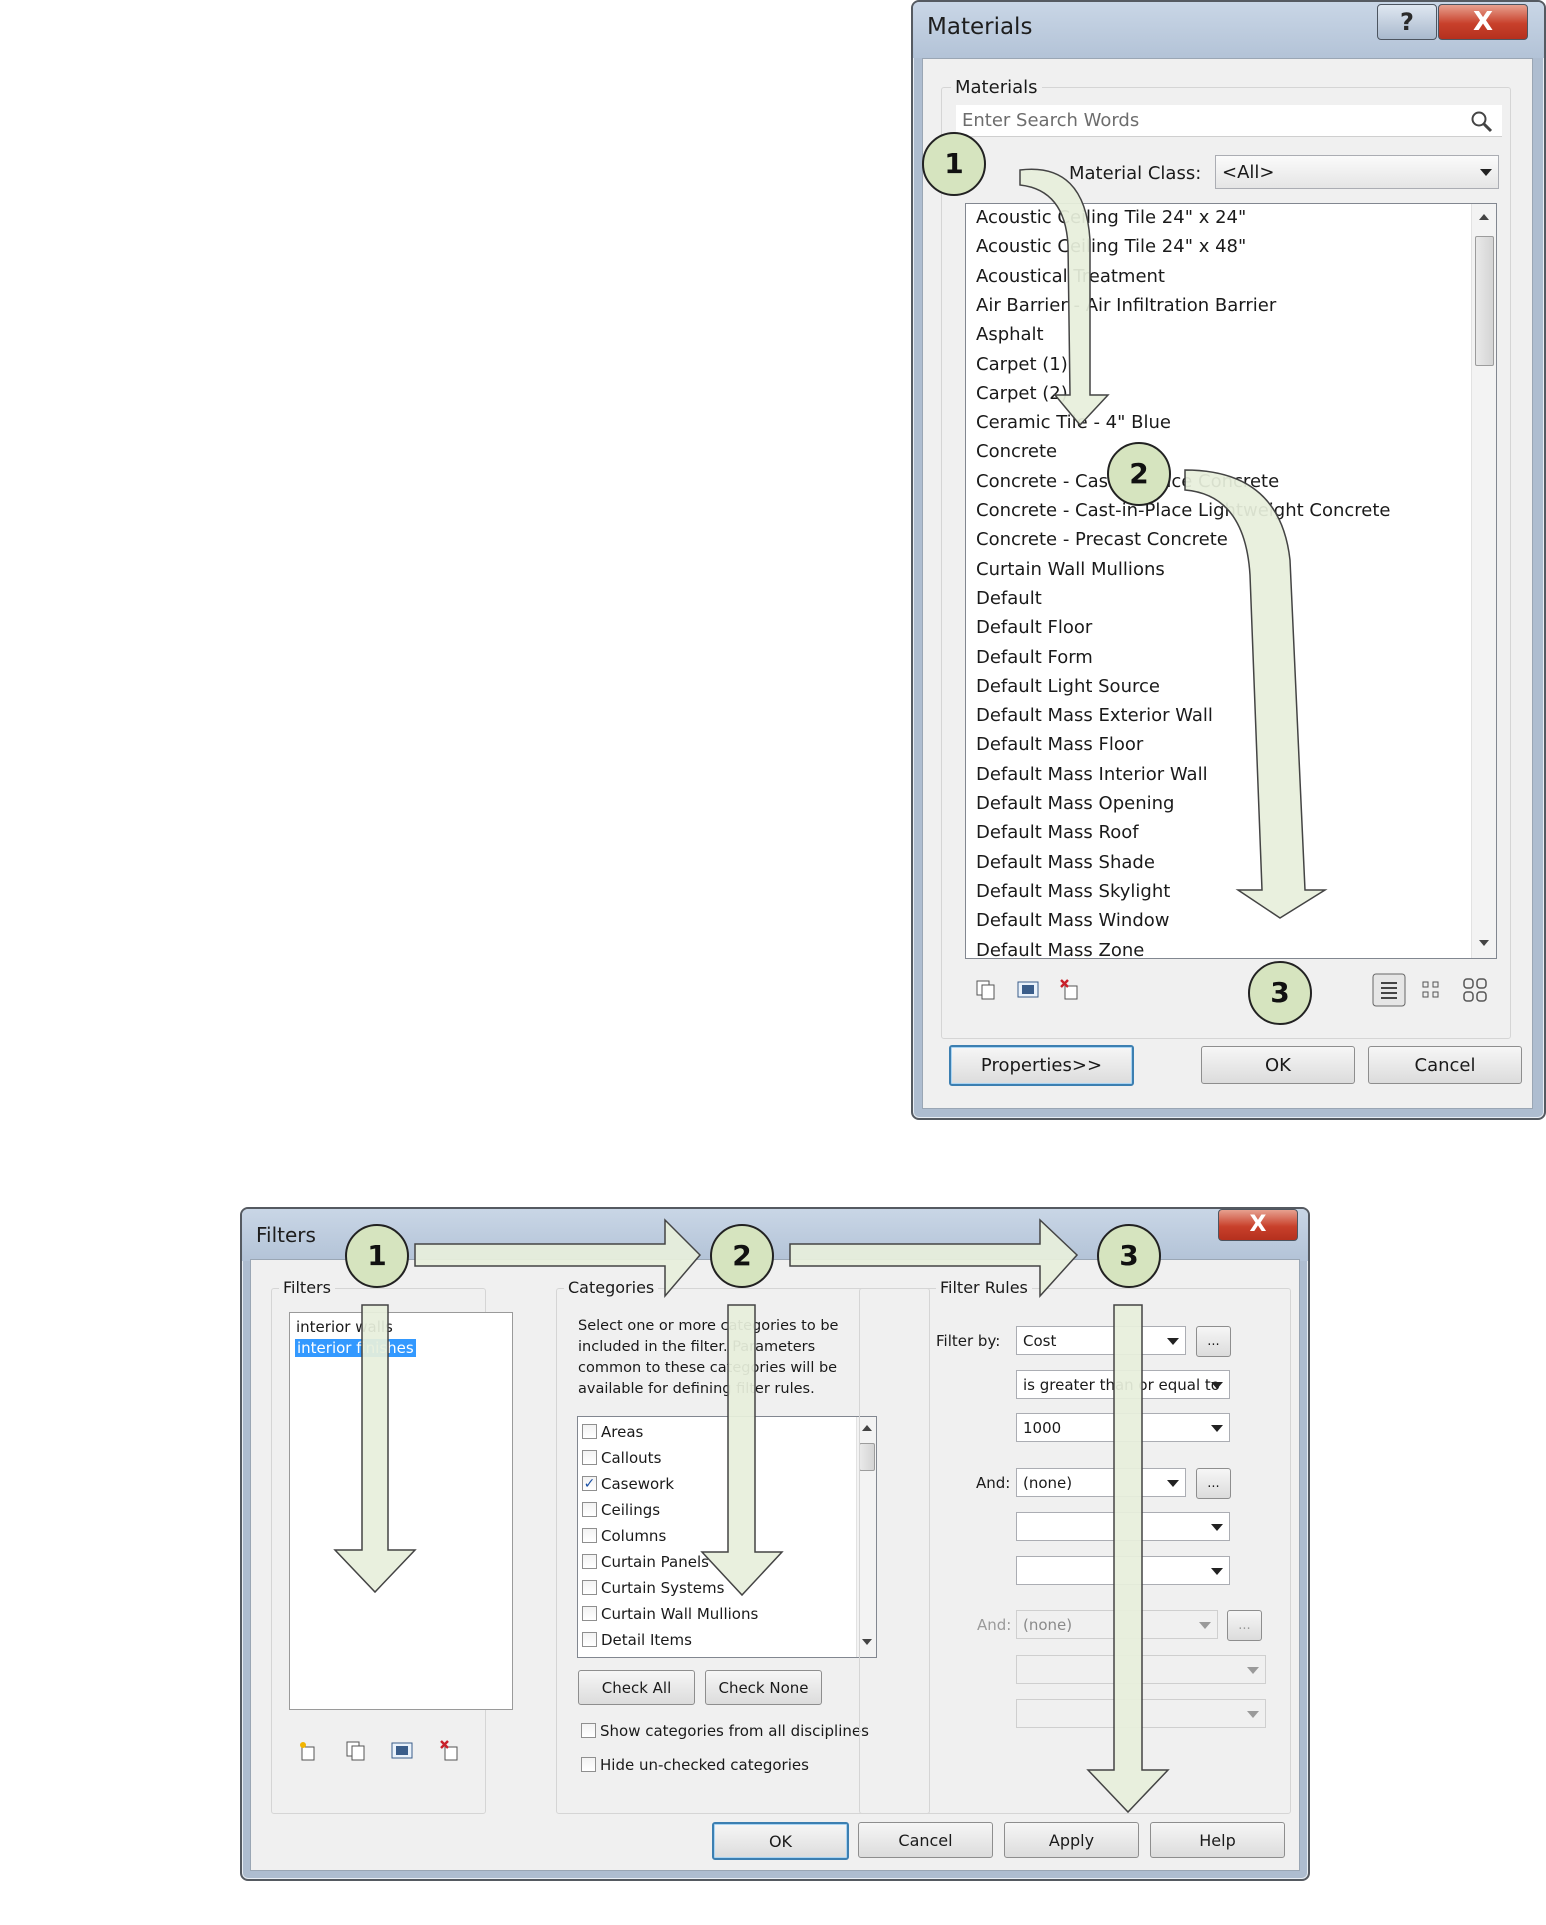 Image resolution: width=1546 pixels, height=1925 pixels. What do you see at coordinates (1173, 543) in the screenshot?
I see `materials-step-arrows` at bounding box center [1173, 543].